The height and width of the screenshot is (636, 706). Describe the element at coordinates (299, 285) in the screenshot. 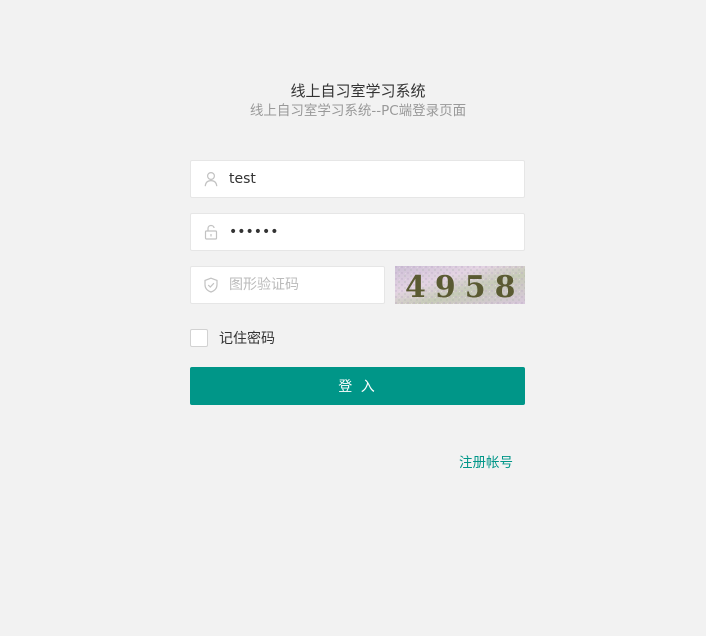

I see `captcha-input` at that location.